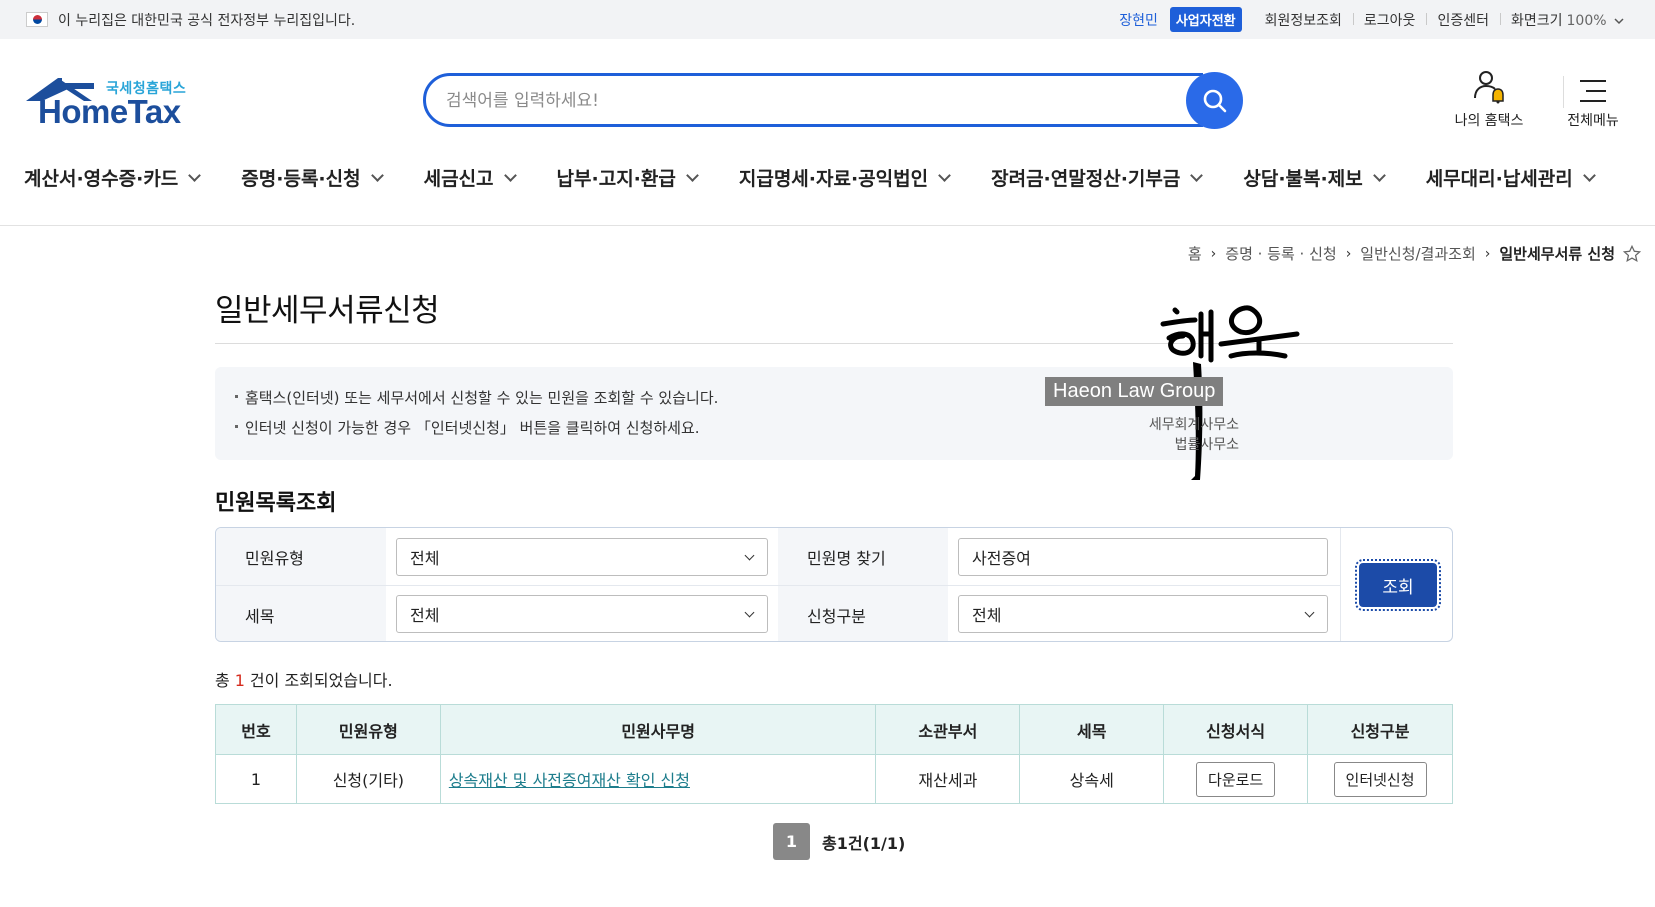 This screenshot has height=907, width=1655. I want to click on col-header-type: 민원유형, so click(368, 729).